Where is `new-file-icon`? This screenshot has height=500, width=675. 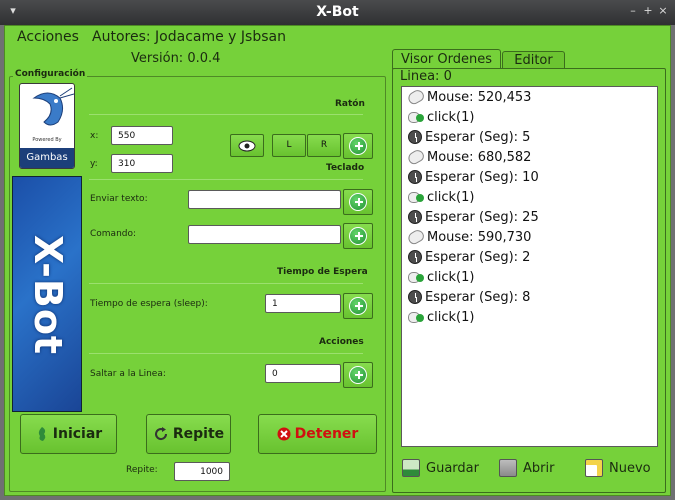
new-file-icon is located at coordinates (594, 468).